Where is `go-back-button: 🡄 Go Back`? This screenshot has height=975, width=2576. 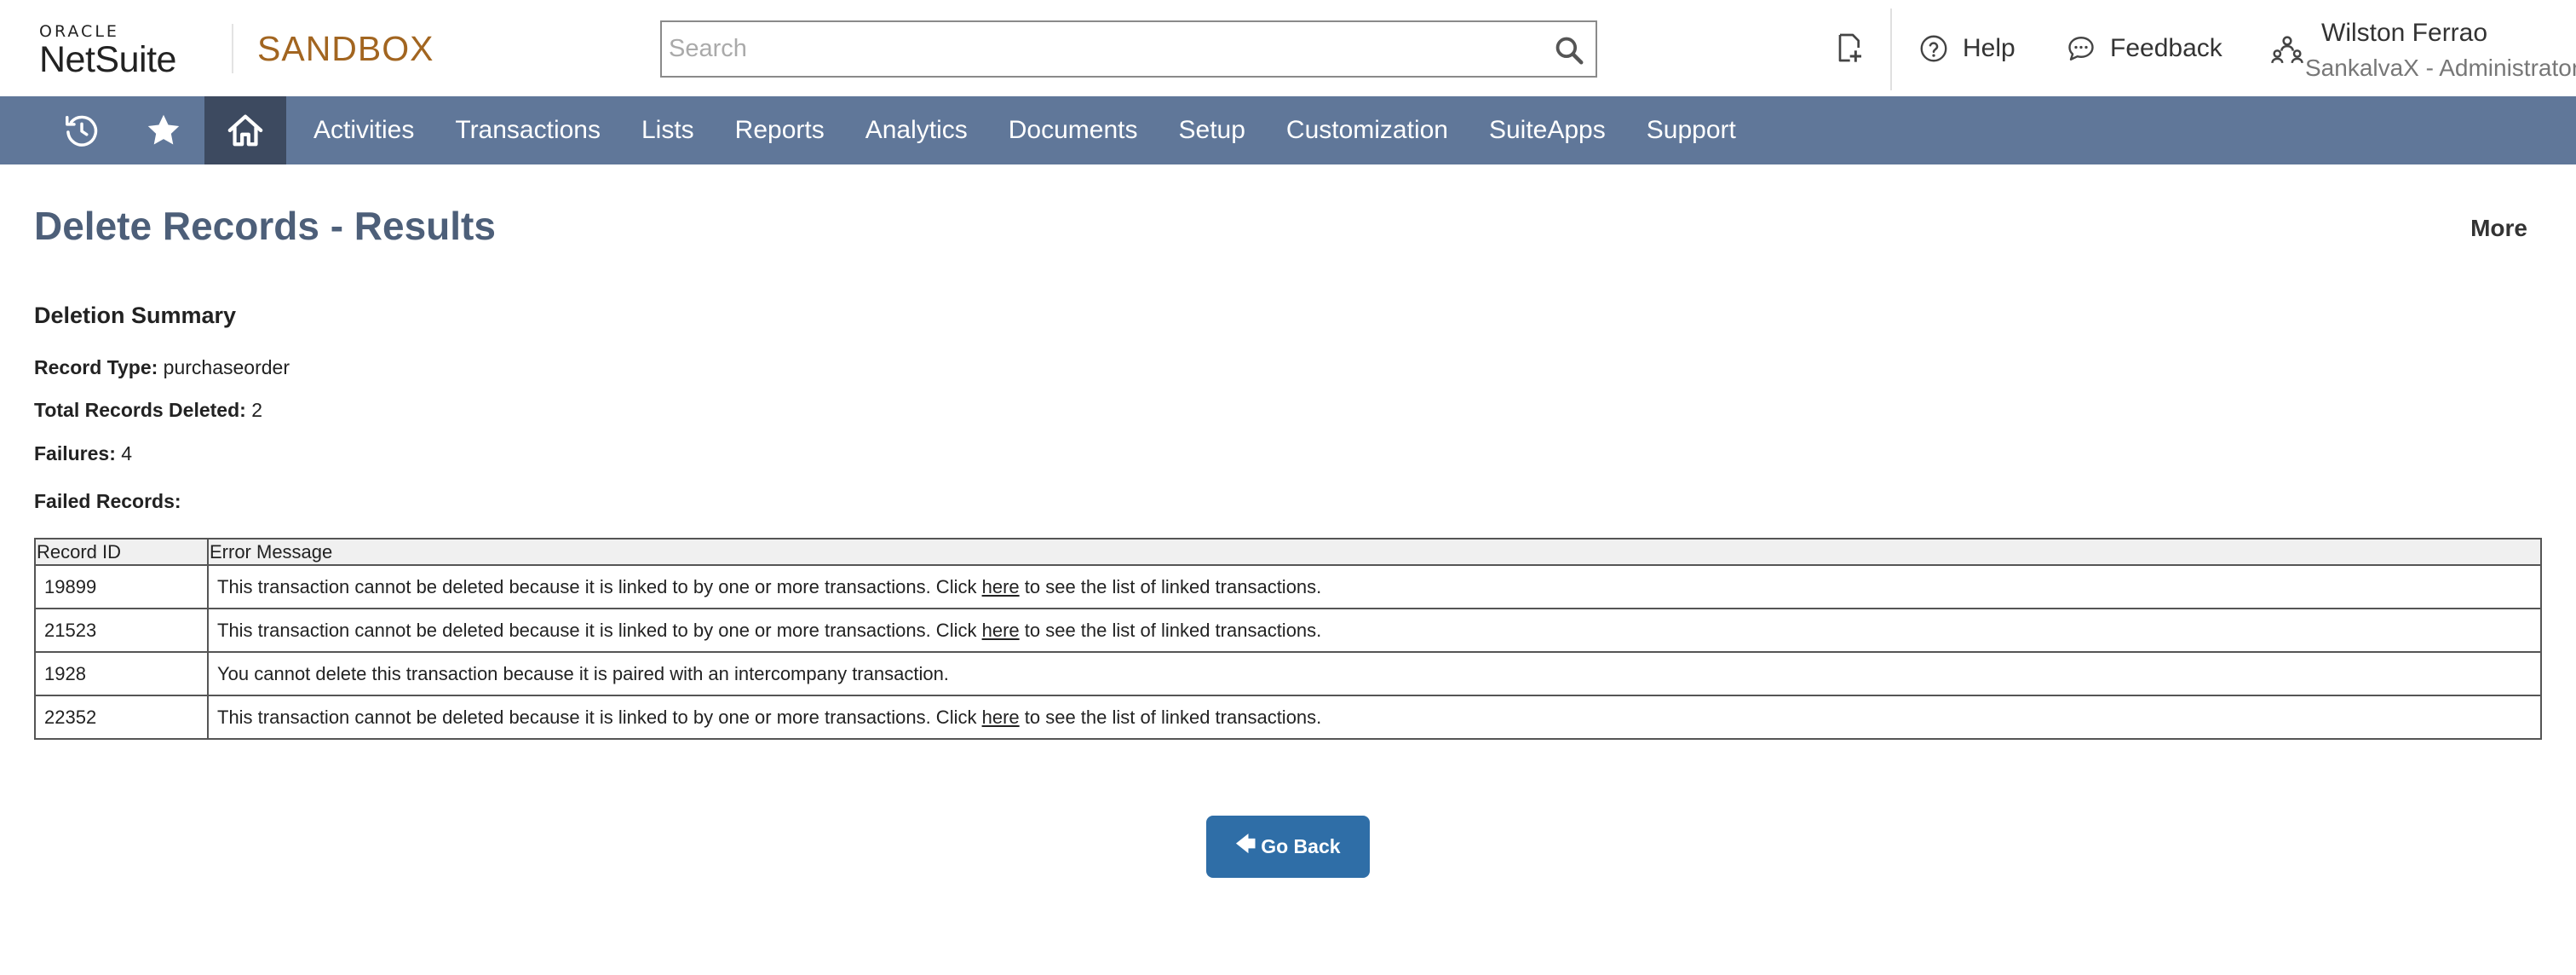
go-back-button: 🡄 Go Back is located at coordinates (1288, 847).